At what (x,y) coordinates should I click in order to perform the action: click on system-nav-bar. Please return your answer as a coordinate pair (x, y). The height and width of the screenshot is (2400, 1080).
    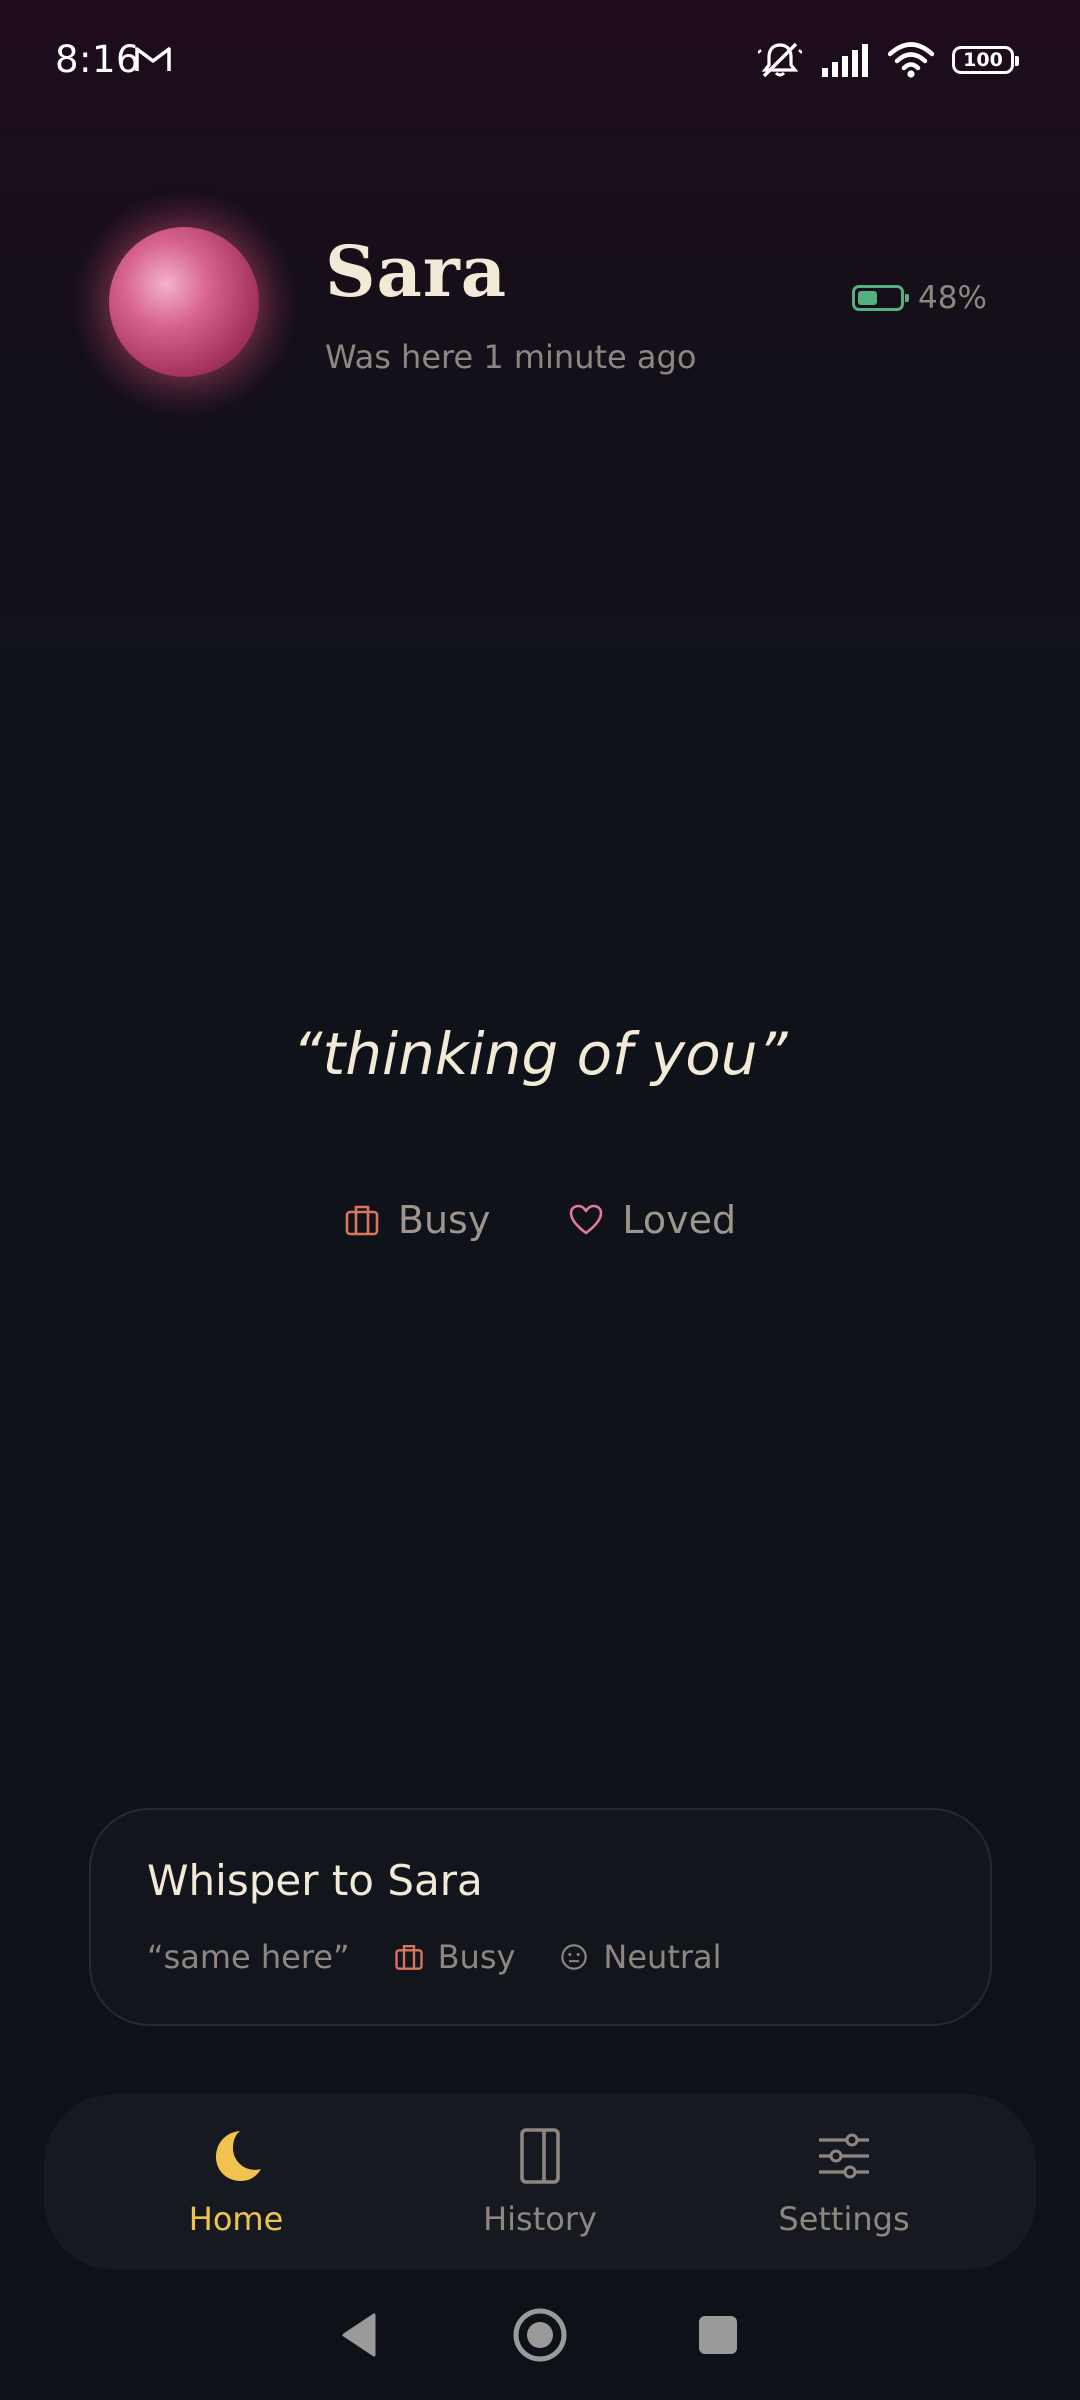
    Looking at the image, I should click on (540, 2335).